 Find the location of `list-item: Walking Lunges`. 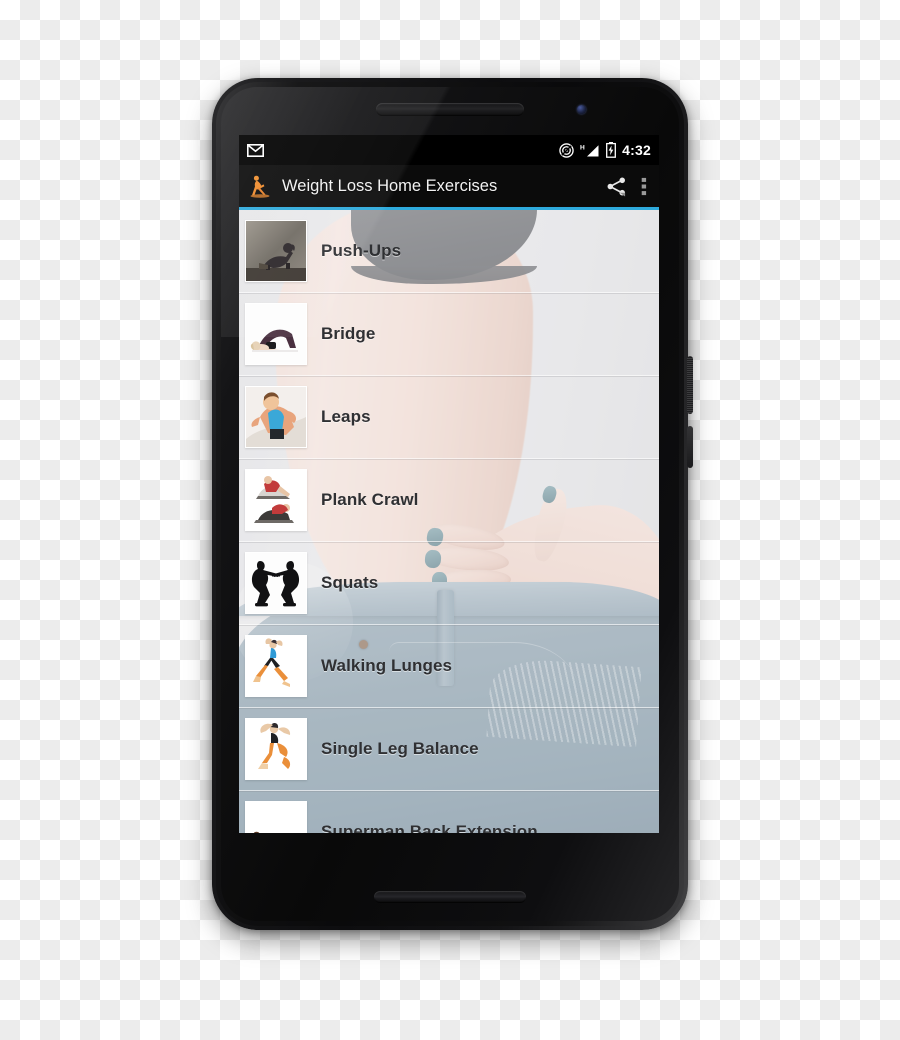

list-item: Walking Lunges is located at coordinates (449, 666).